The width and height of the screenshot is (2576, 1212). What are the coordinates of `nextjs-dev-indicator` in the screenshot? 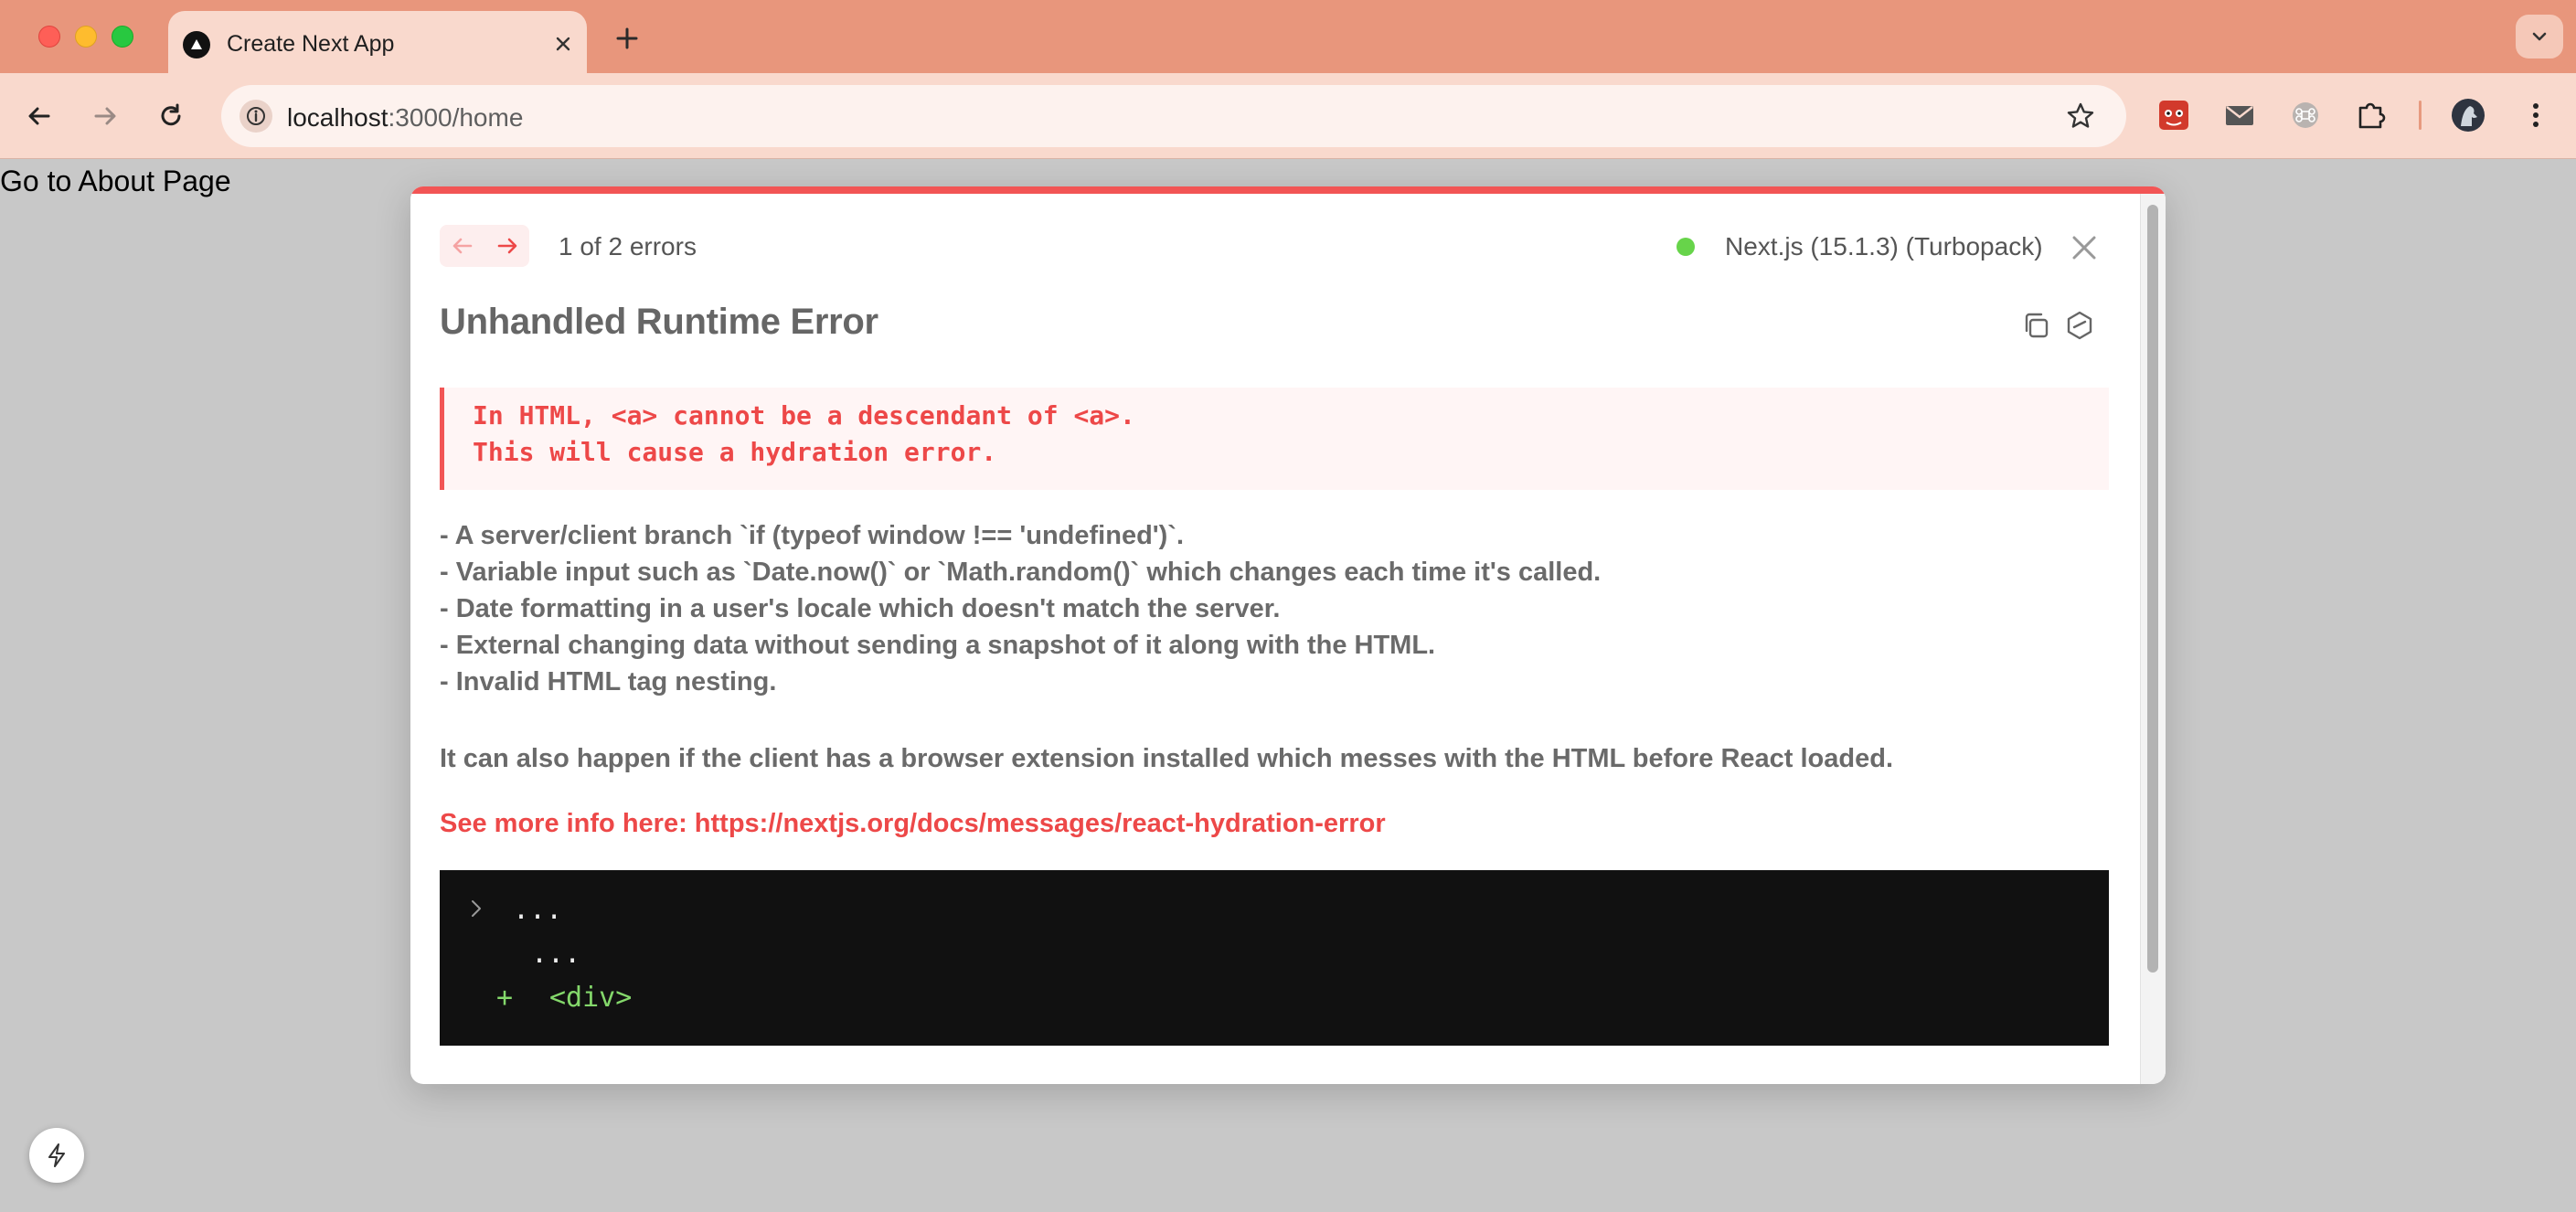 It's located at (56, 1155).